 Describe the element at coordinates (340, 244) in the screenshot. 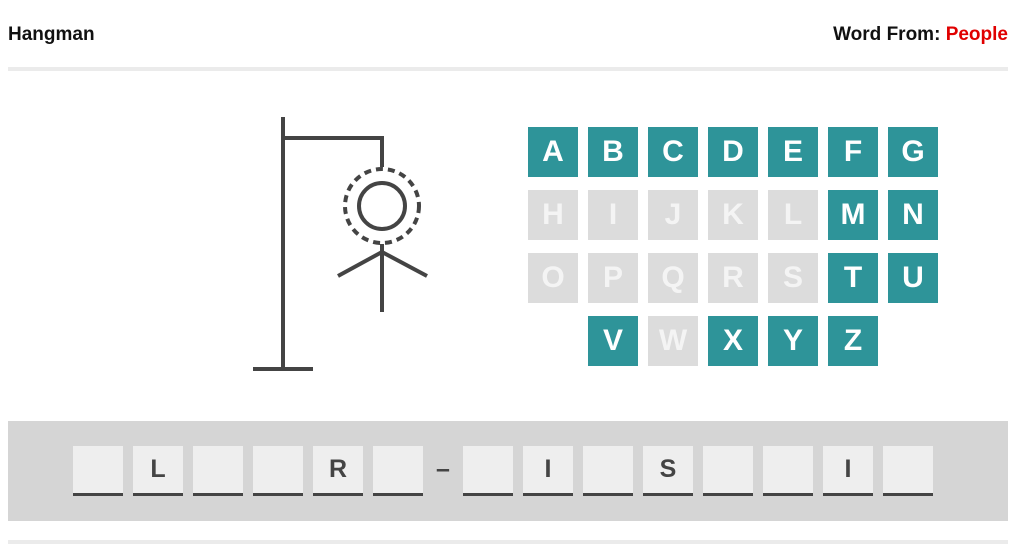

I see `hangman-drawing` at that location.